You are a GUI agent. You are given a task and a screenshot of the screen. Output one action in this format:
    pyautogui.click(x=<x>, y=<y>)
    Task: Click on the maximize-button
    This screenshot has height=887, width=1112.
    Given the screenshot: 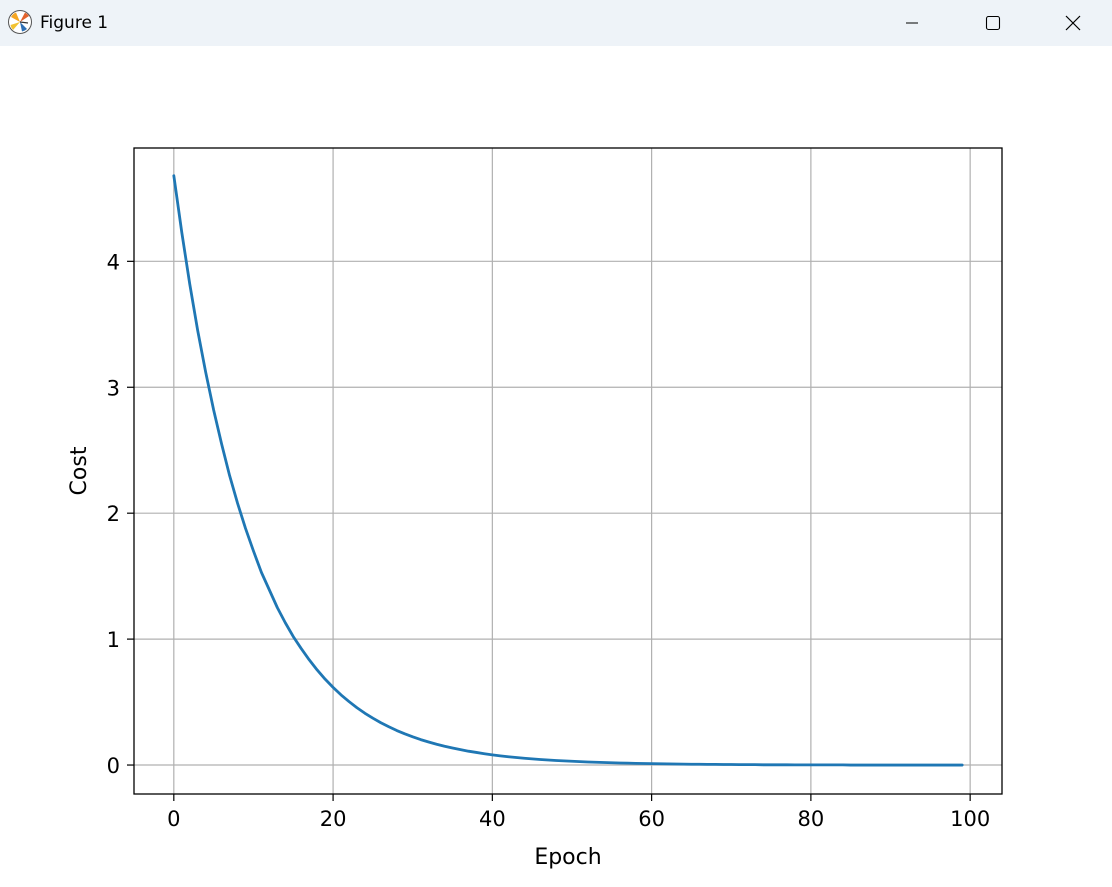 What is the action you would take?
    pyautogui.click(x=993, y=23)
    